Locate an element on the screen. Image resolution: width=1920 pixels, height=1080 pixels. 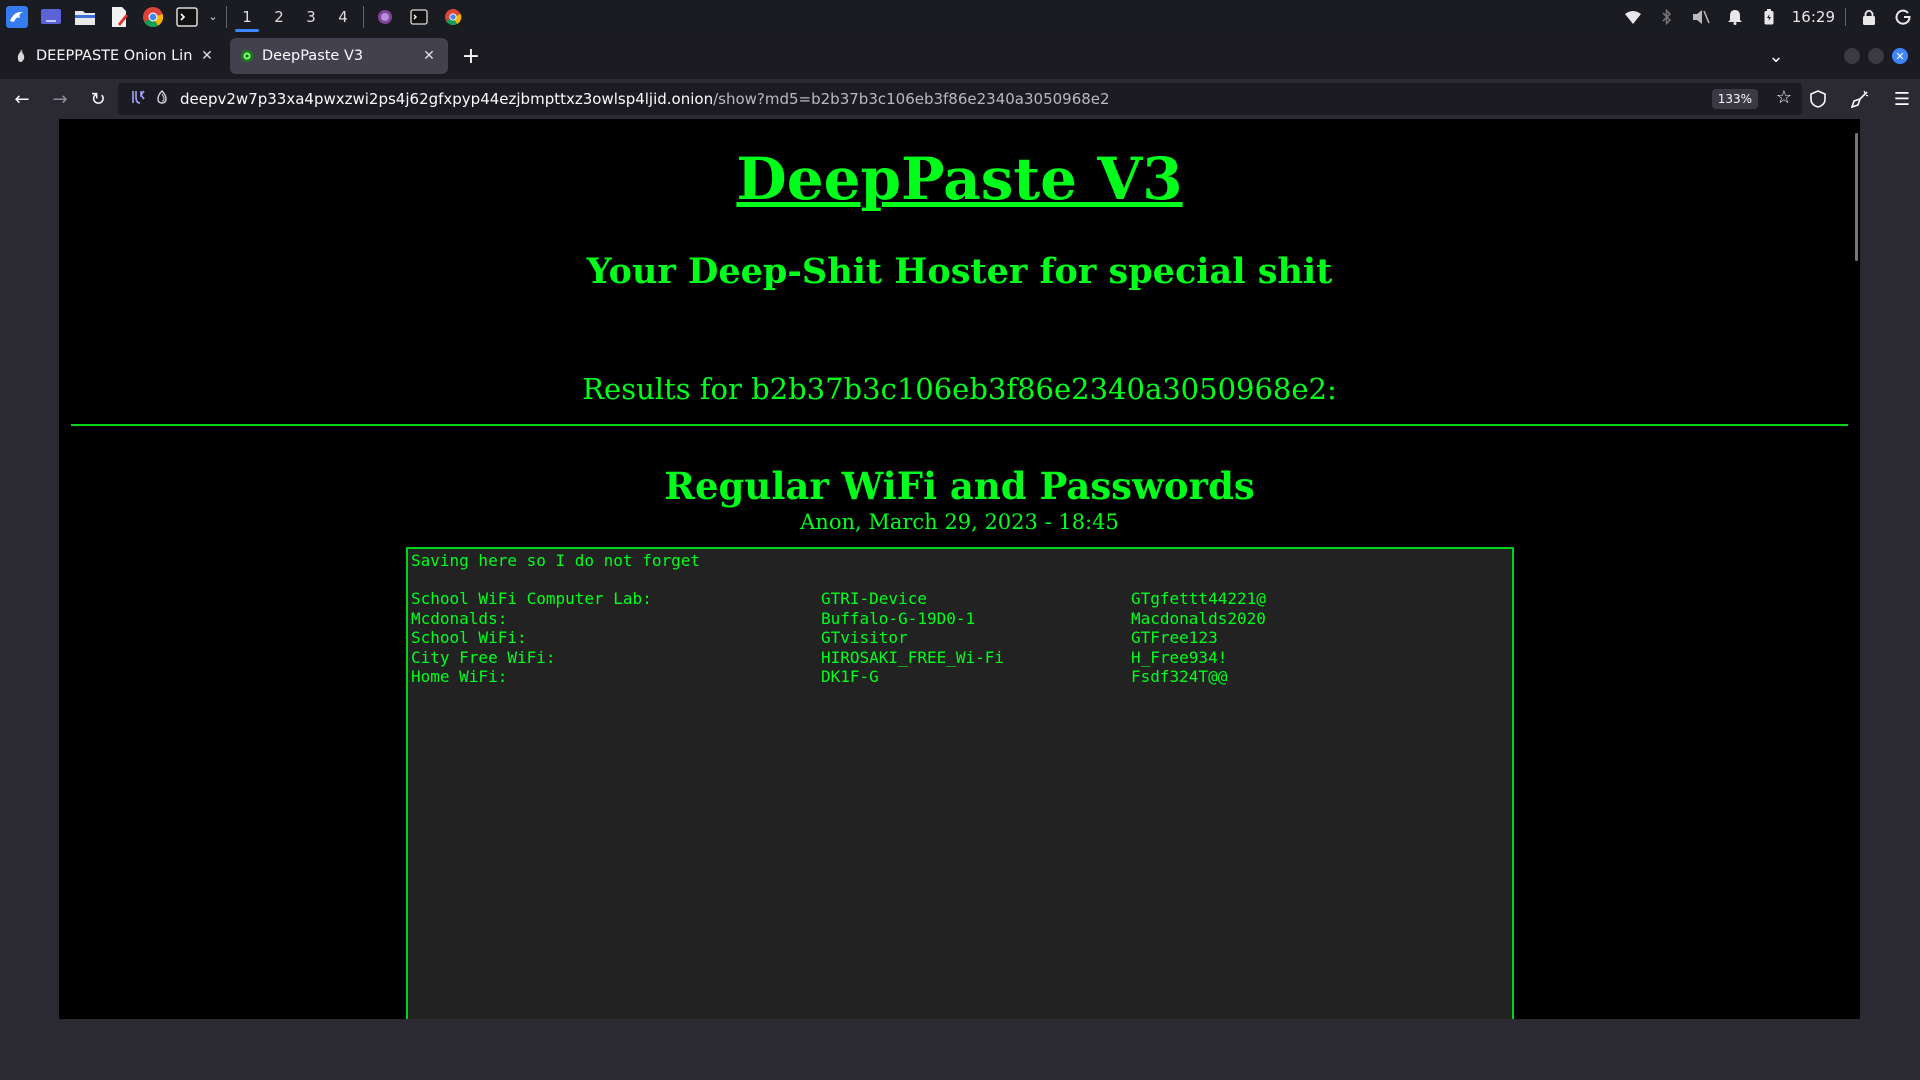
security-level-button is located at coordinates (1818, 99).